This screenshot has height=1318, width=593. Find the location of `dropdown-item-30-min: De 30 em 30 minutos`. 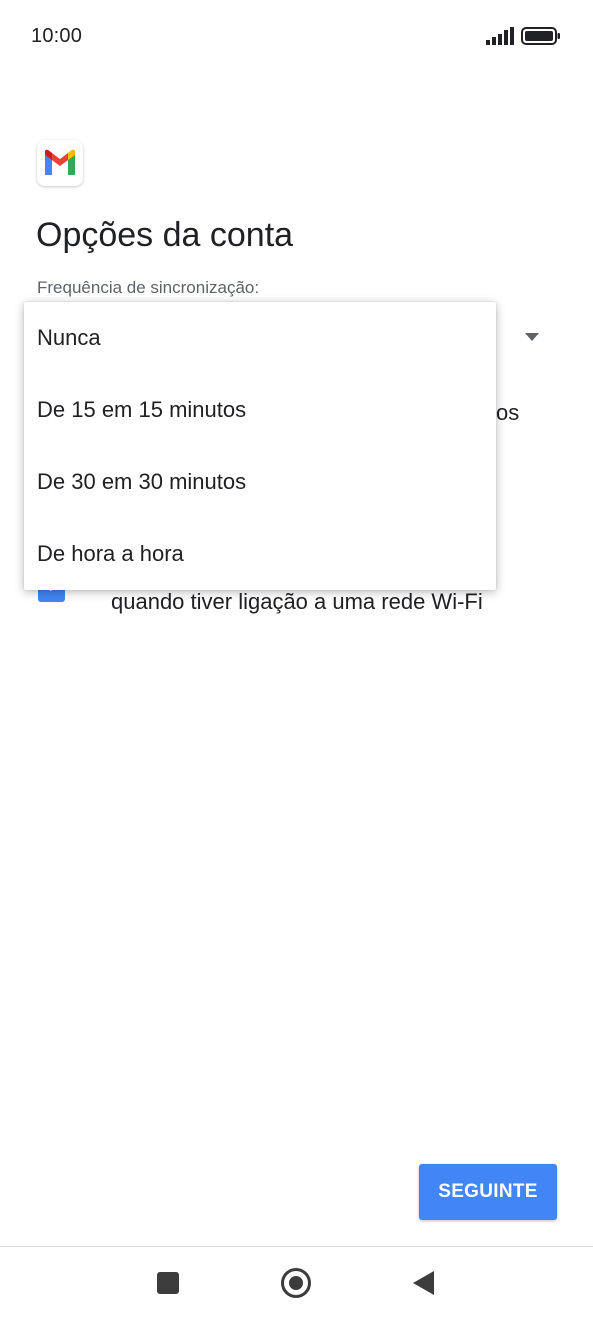

dropdown-item-30-min: De 30 em 30 minutos is located at coordinates (260, 482).